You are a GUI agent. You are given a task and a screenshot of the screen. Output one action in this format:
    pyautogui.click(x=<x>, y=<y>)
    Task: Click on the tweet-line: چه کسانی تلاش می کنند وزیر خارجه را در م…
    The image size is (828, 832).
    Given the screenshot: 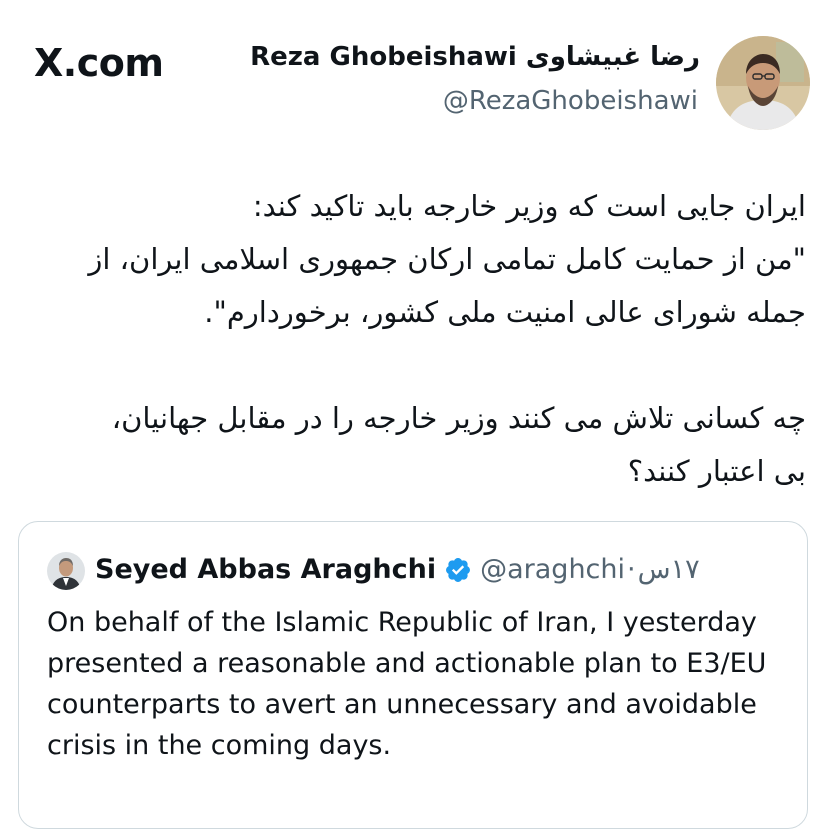 What is the action you would take?
    pyautogui.click(x=458, y=418)
    